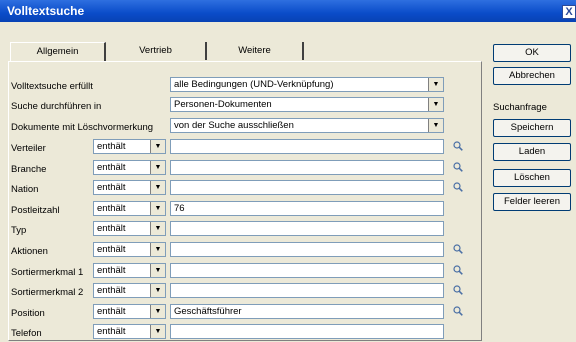 The height and width of the screenshot is (342, 576). I want to click on field-label: Nation, so click(25, 189).